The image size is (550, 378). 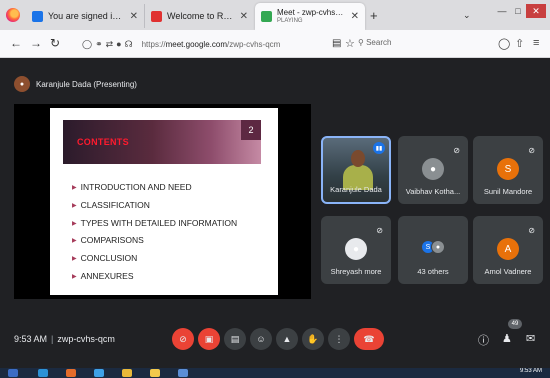 What do you see at coordinates (154, 278) in the screenshot?
I see `list-item: ANNEXURES` at bounding box center [154, 278].